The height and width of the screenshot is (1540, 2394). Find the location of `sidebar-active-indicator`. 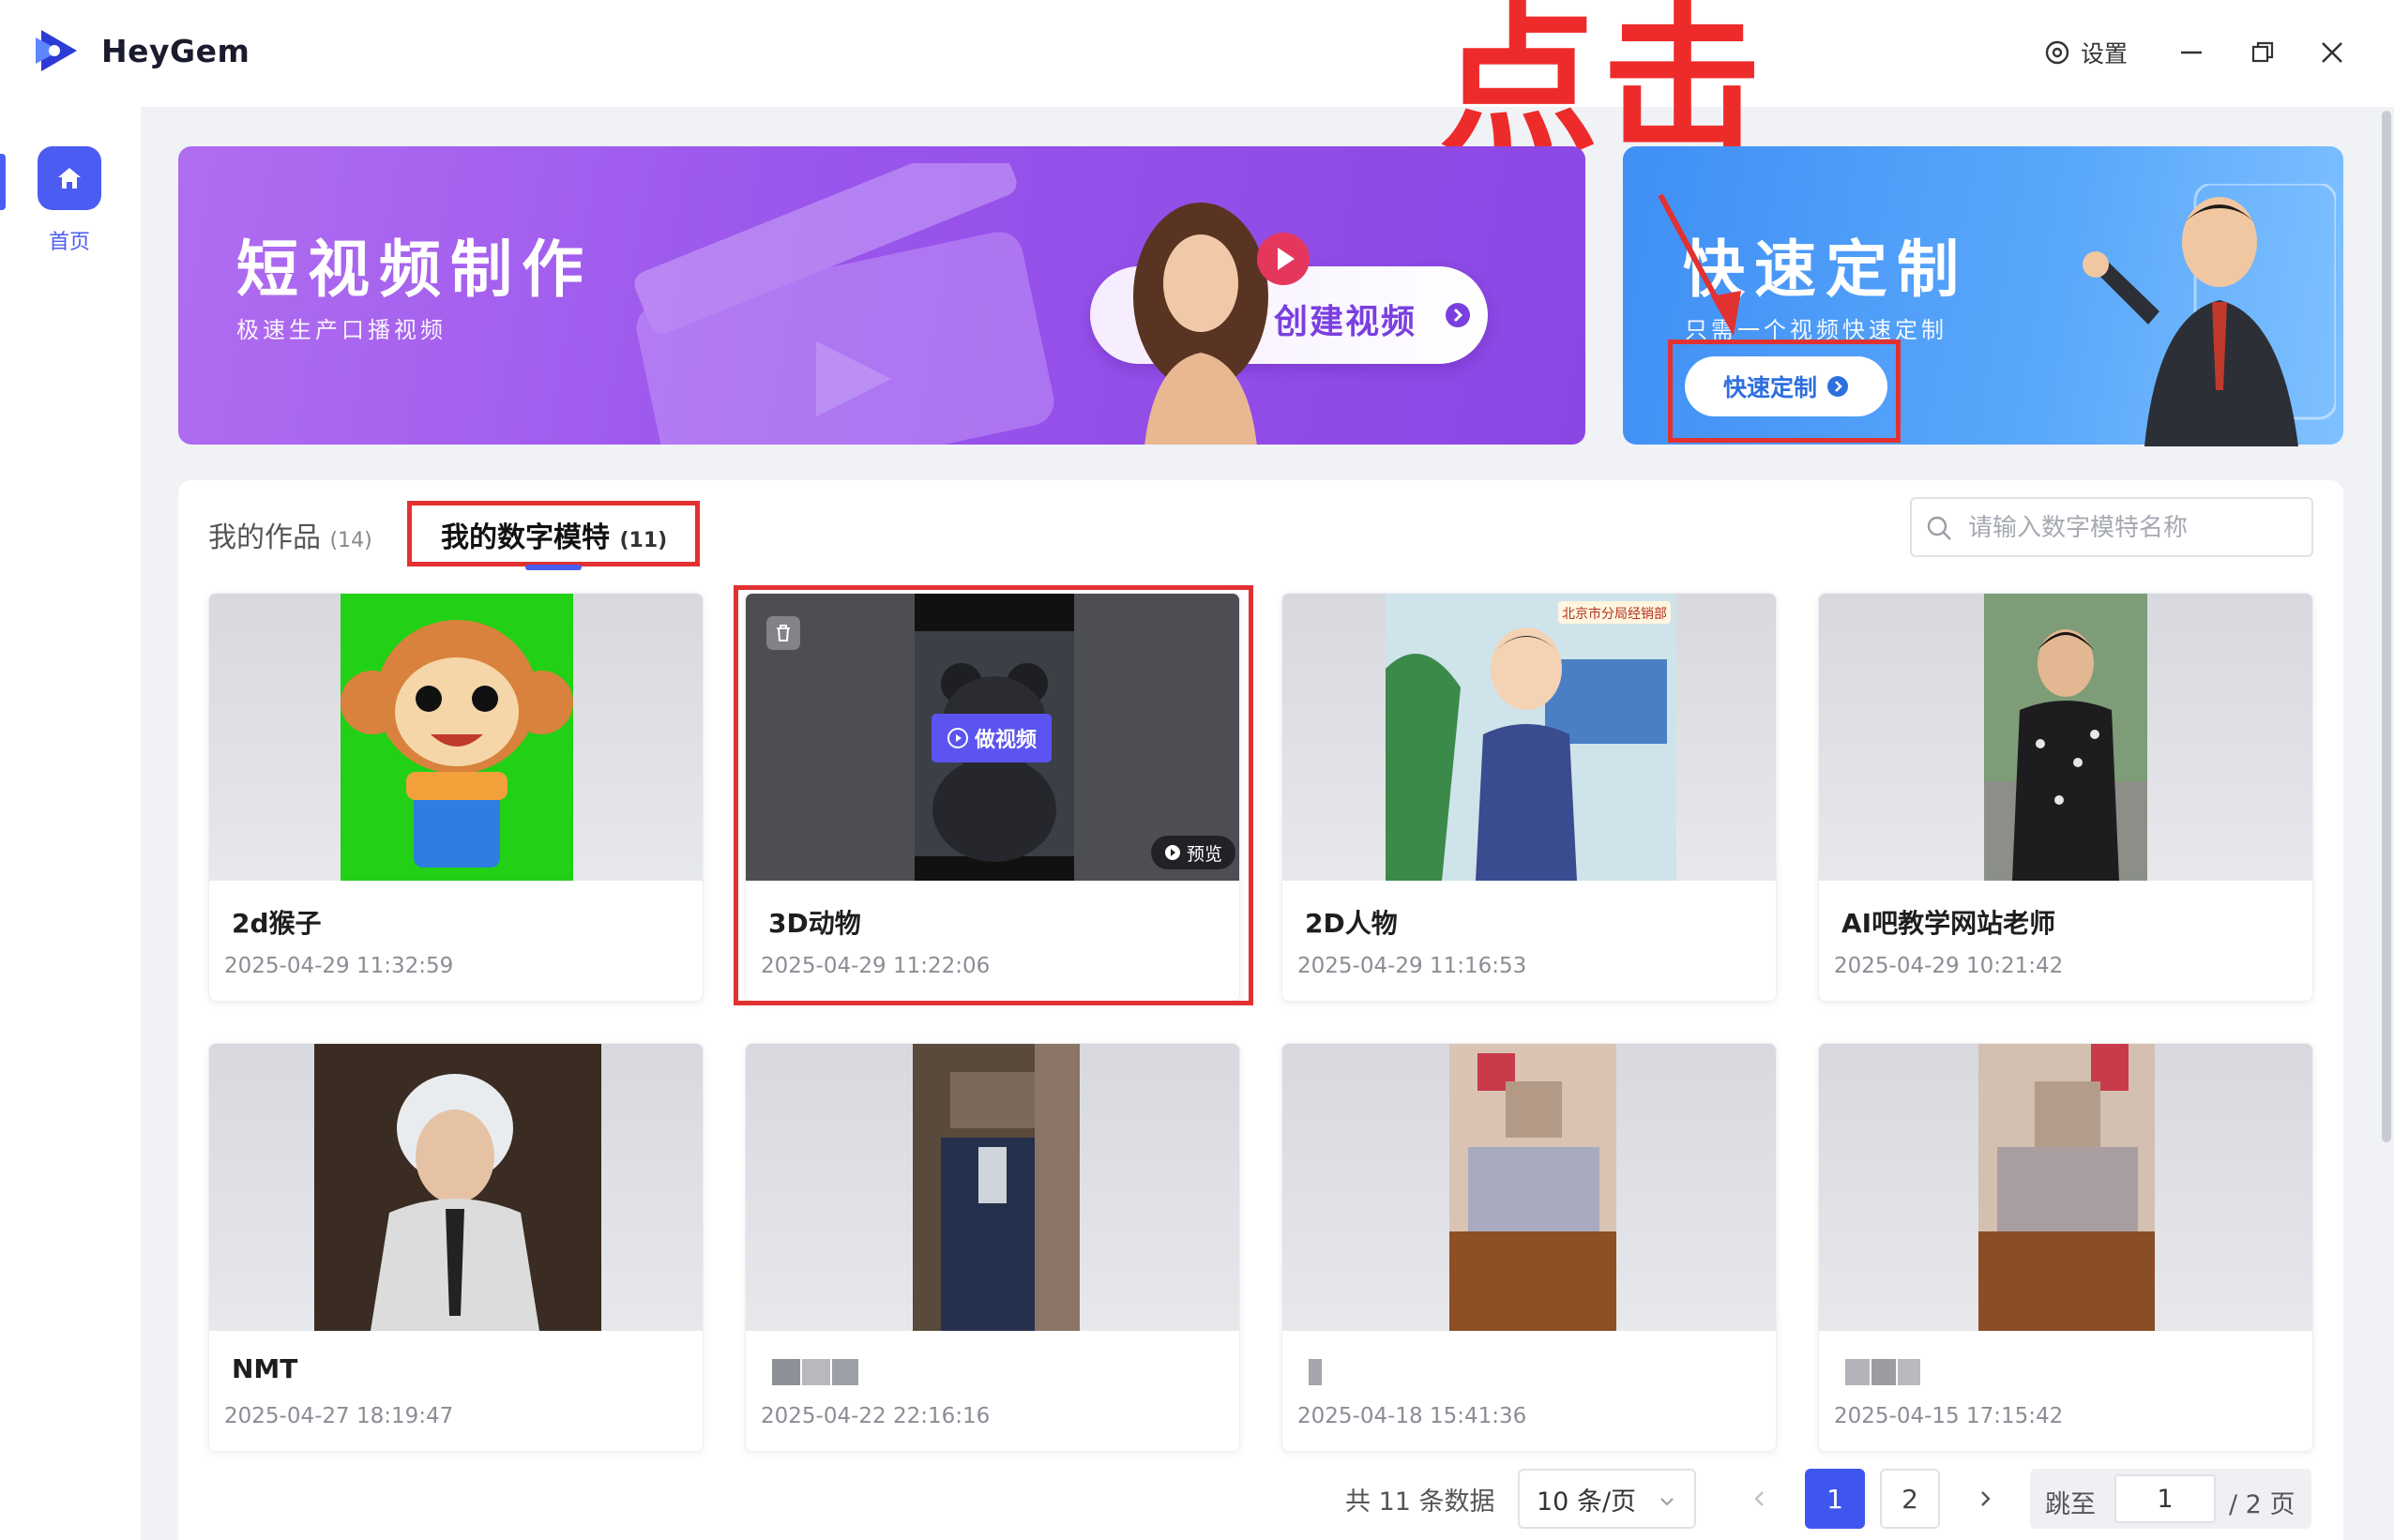

sidebar-active-indicator is located at coordinates (3, 182).